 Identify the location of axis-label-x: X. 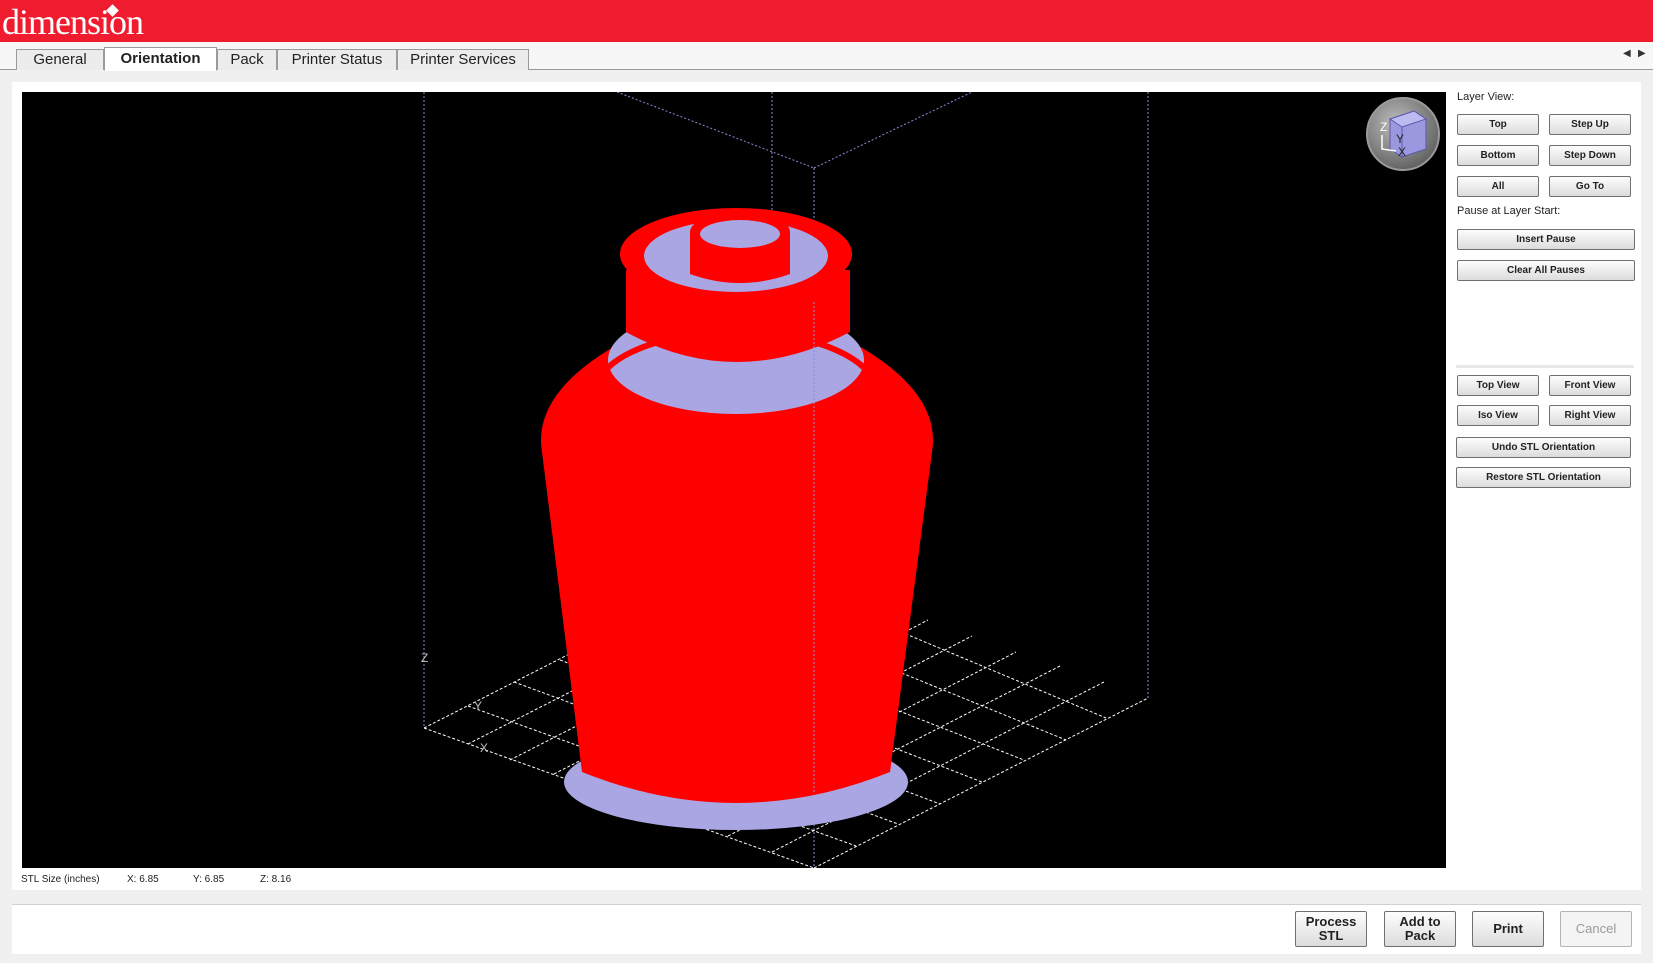
(484, 748).